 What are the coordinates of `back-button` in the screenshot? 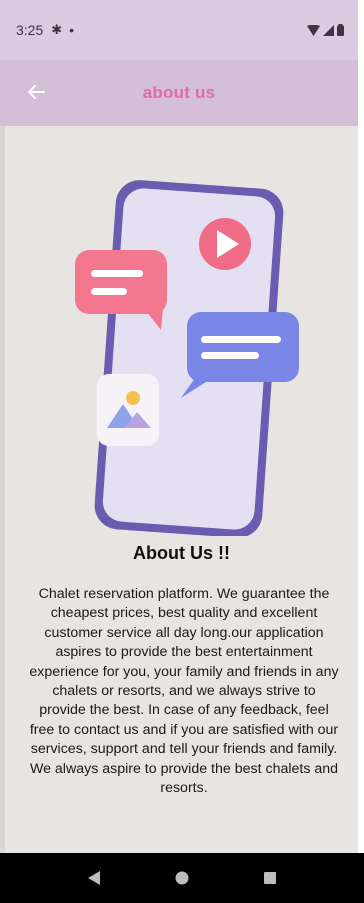 It's located at (36, 92).